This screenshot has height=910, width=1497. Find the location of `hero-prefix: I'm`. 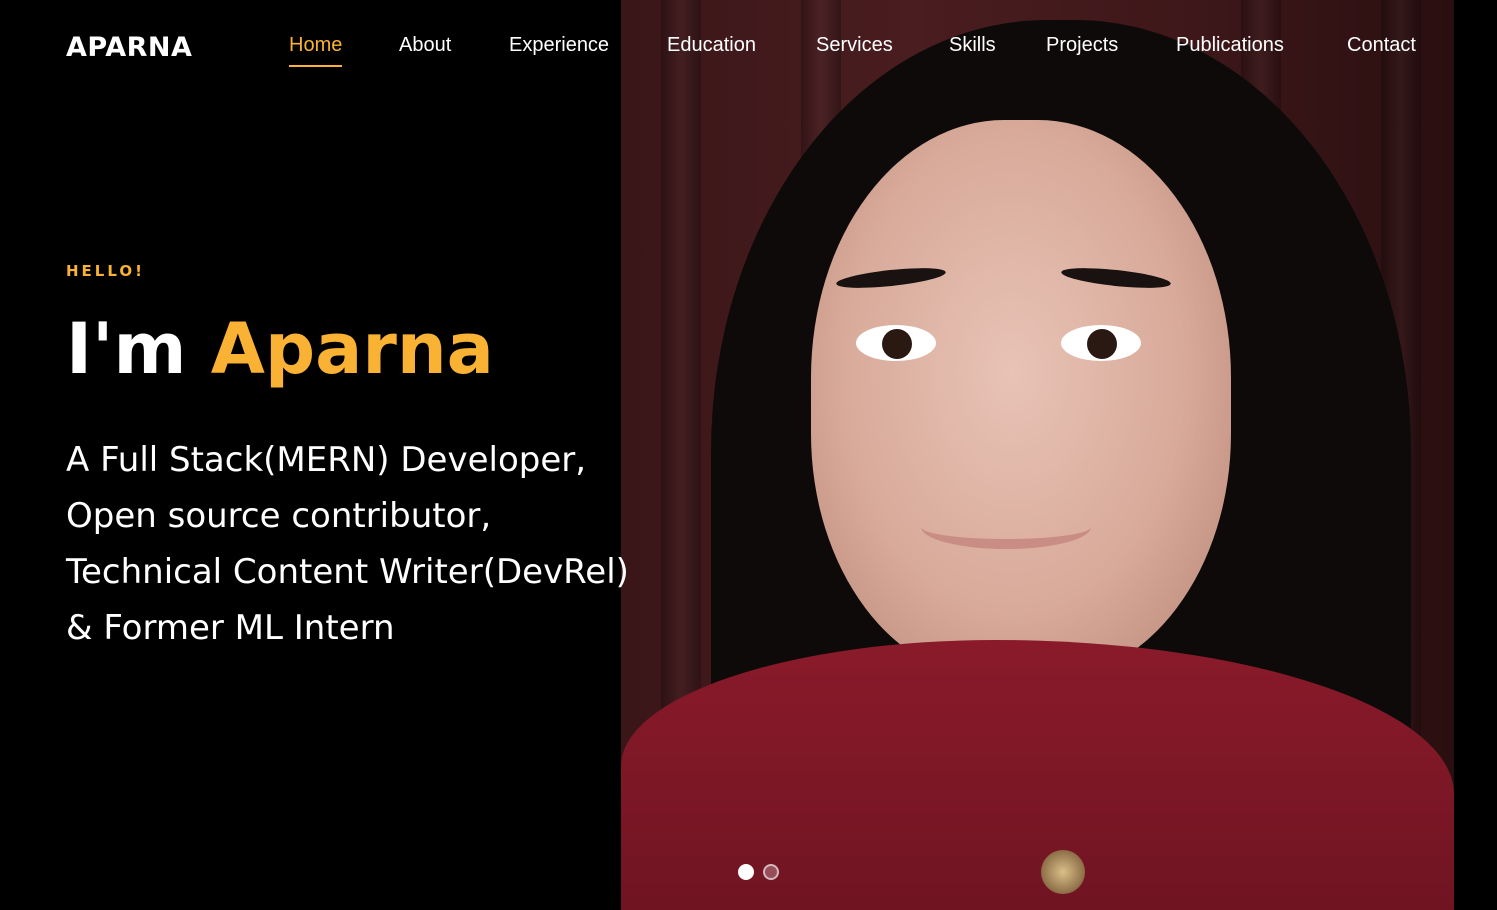

hero-prefix: I'm is located at coordinates (126, 349).